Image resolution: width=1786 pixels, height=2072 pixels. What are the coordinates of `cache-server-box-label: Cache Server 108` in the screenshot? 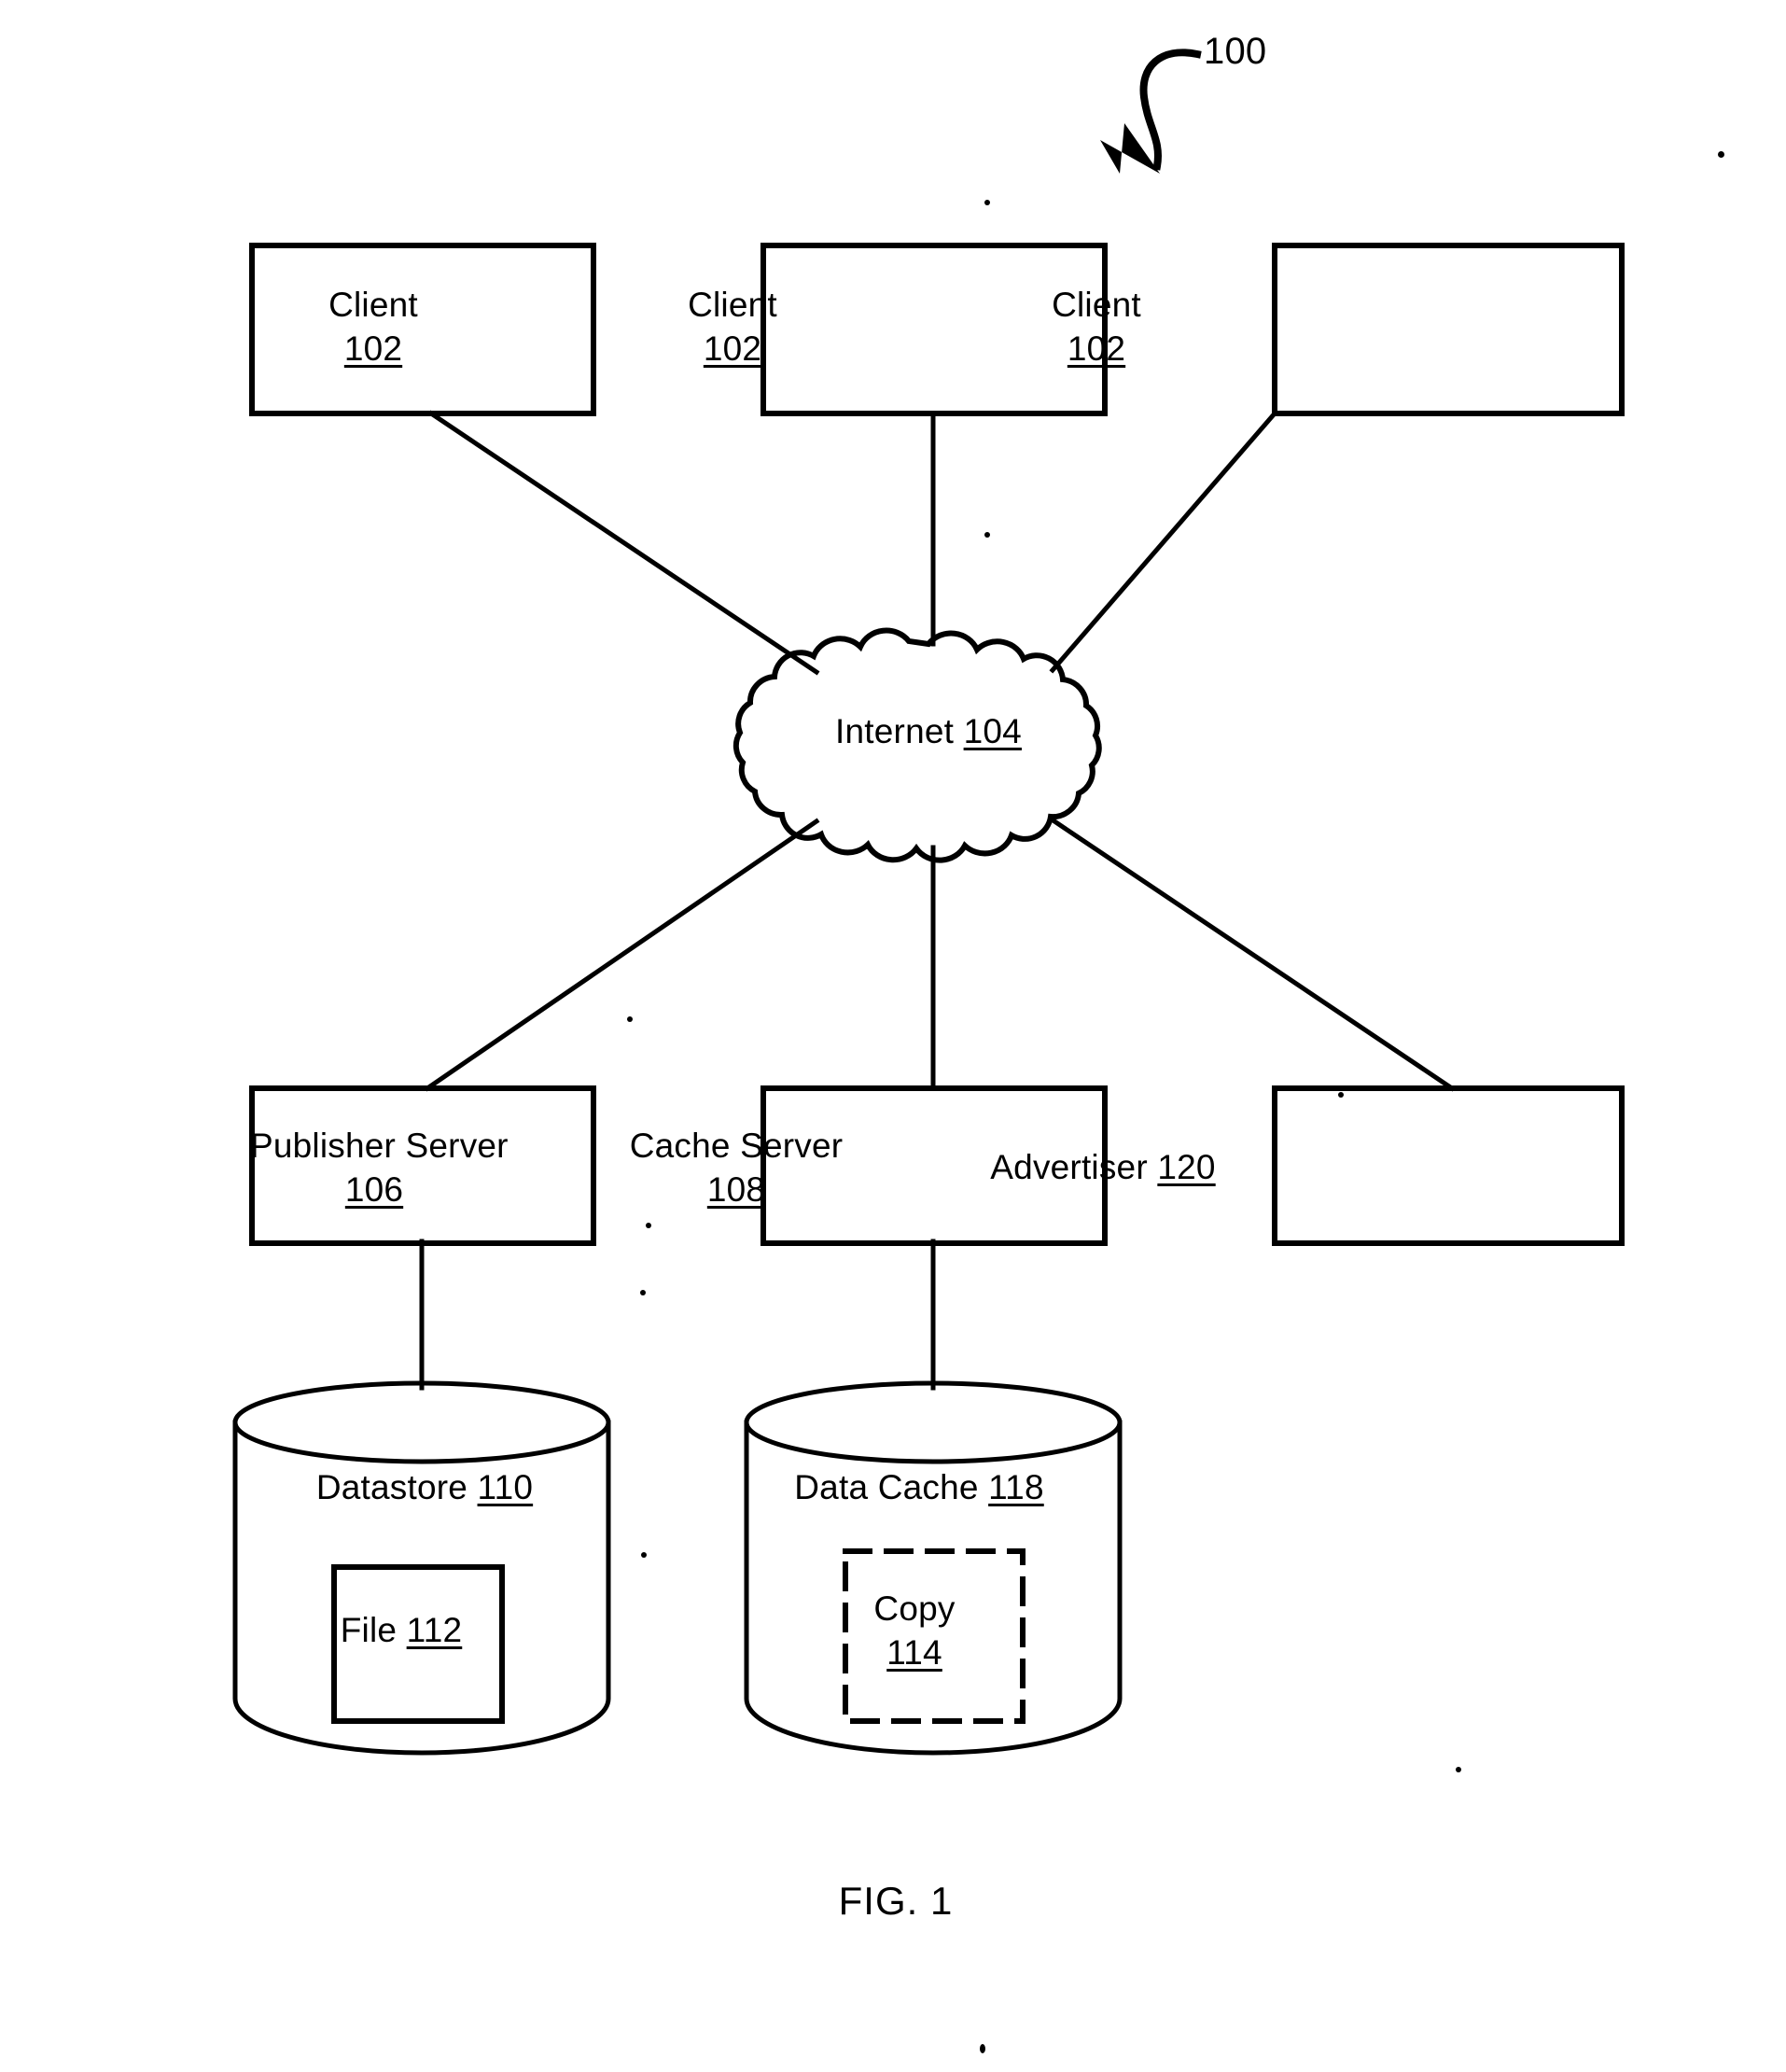 It's located at (736, 1168).